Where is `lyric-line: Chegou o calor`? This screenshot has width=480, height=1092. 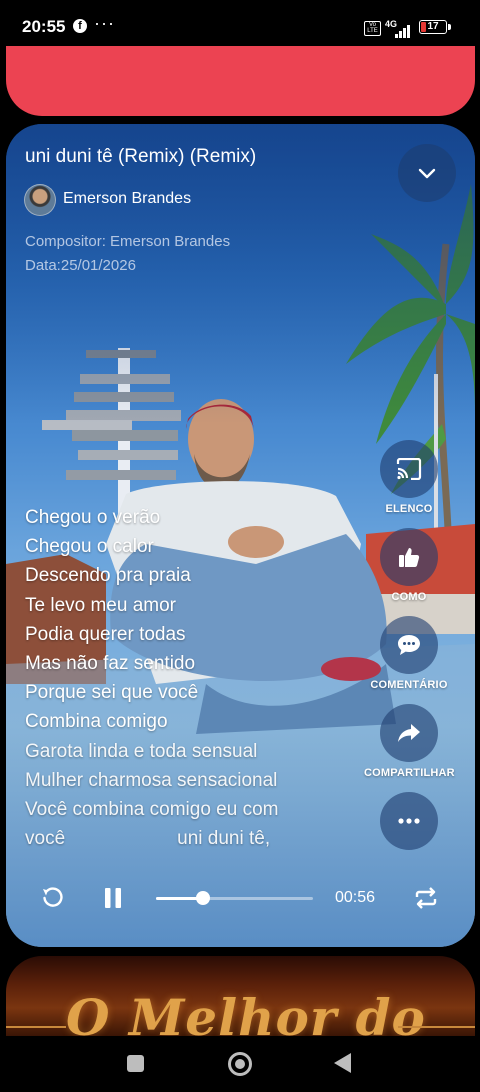 lyric-line: Chegou o calor is located at coordinates (89, 547).